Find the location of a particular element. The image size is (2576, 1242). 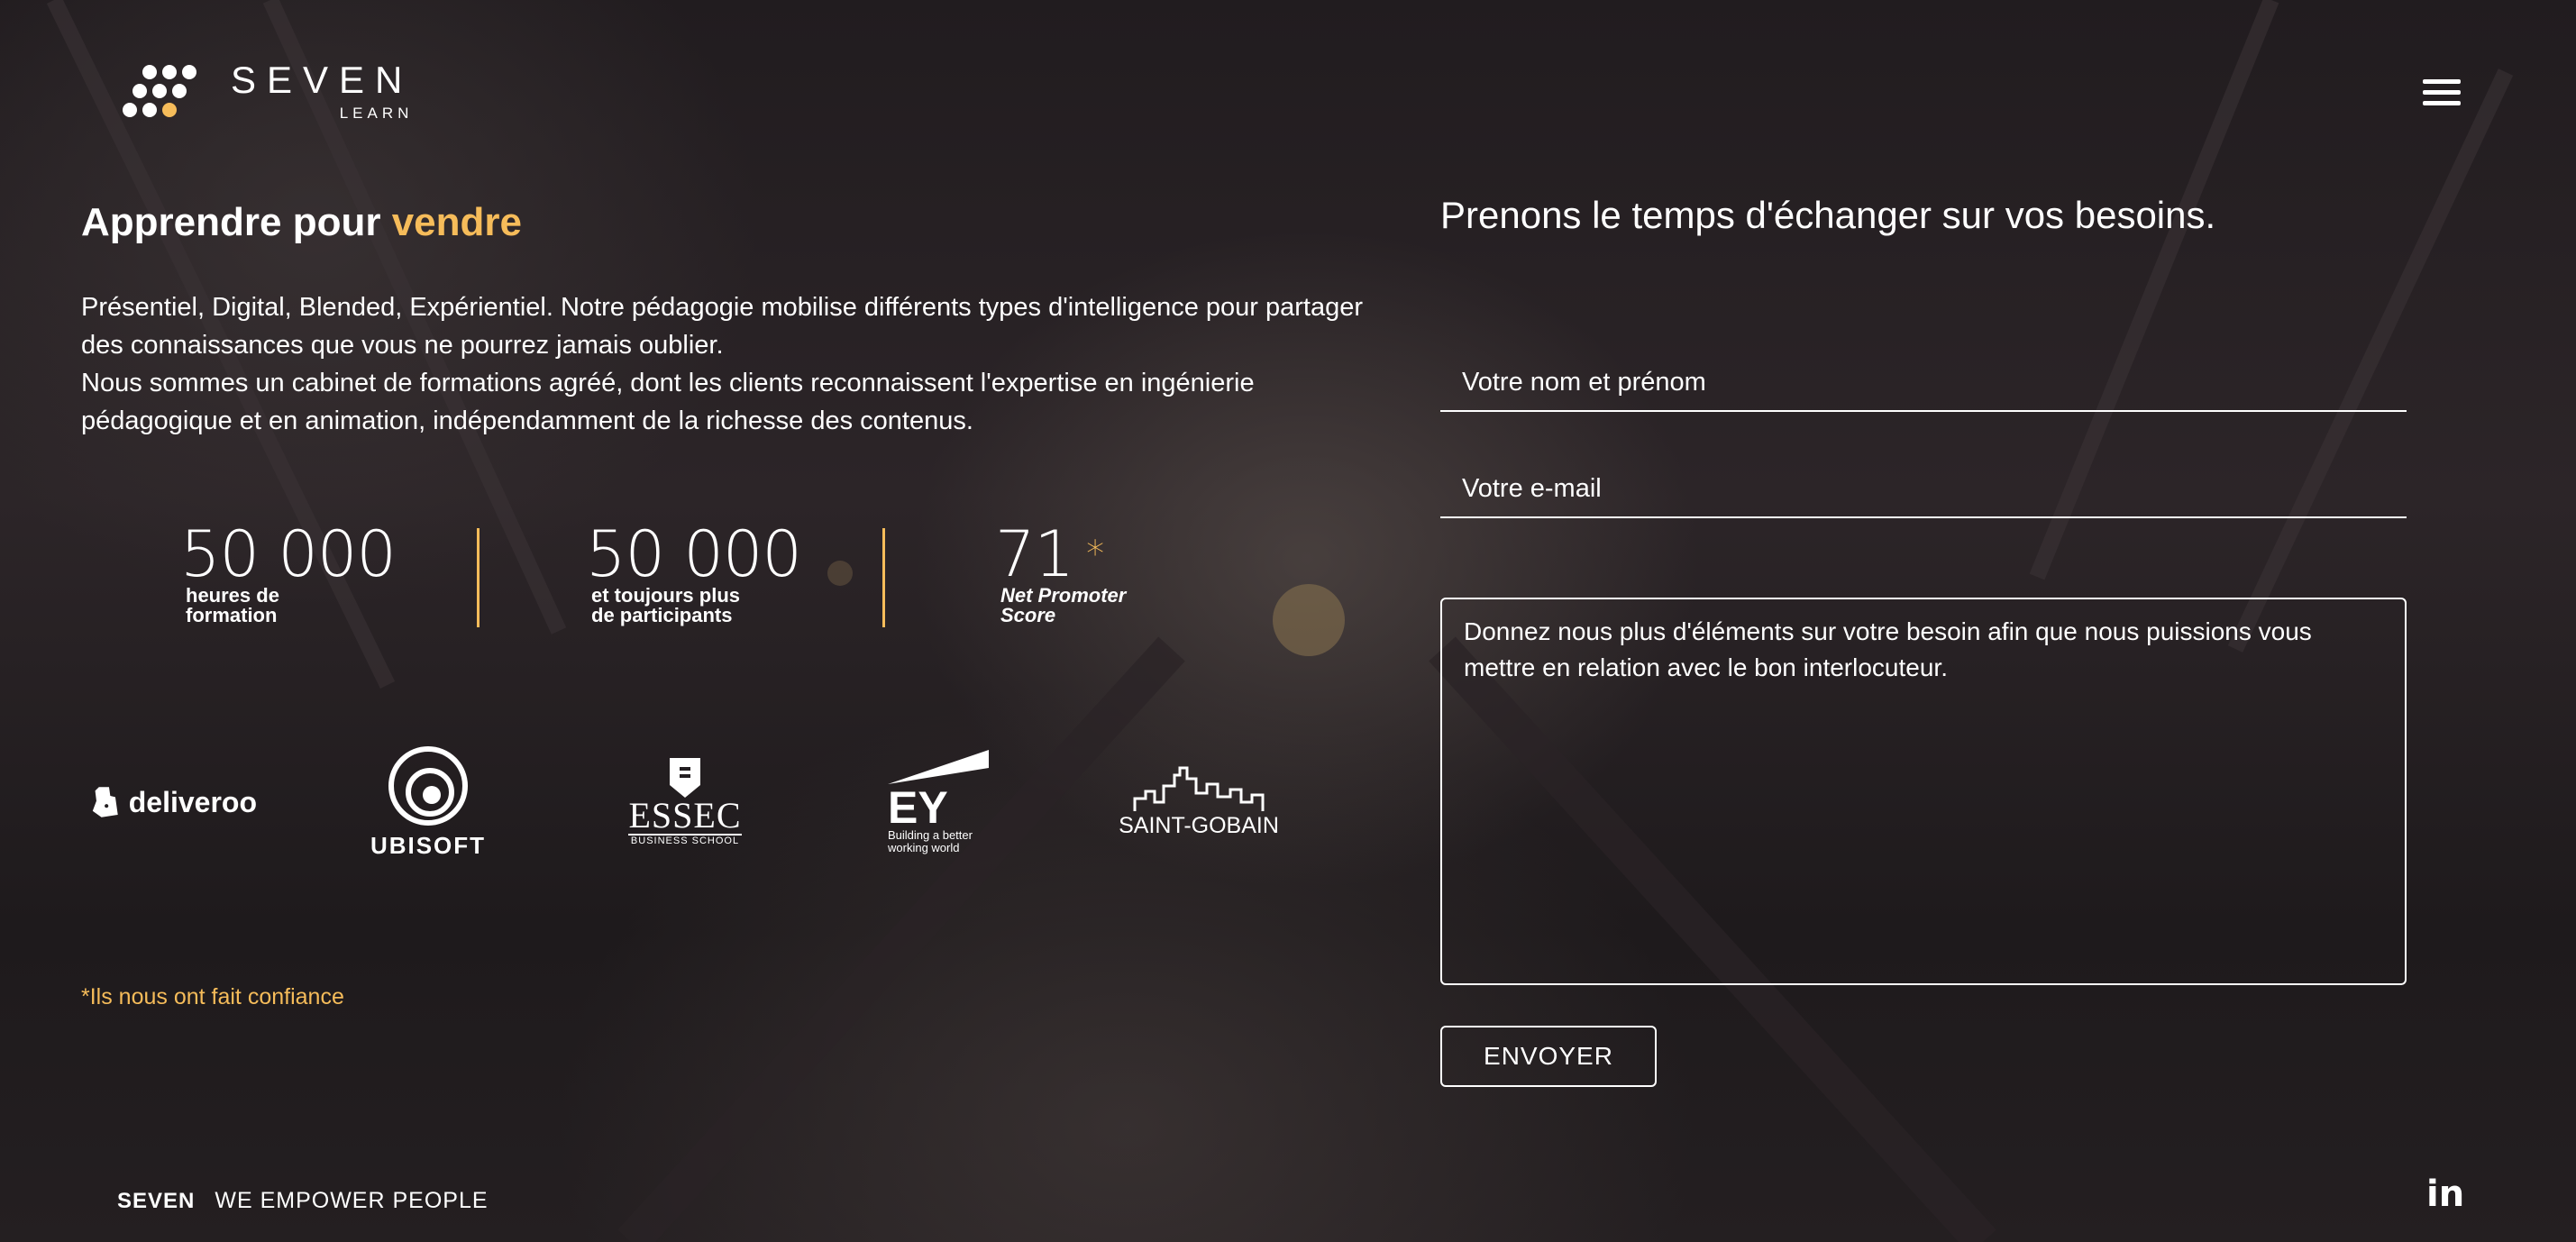

title-accent: vendre is located at coordinates (456, 222).